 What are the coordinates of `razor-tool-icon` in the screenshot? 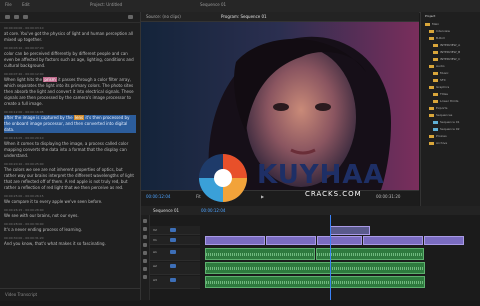 It's located at (145, 245).